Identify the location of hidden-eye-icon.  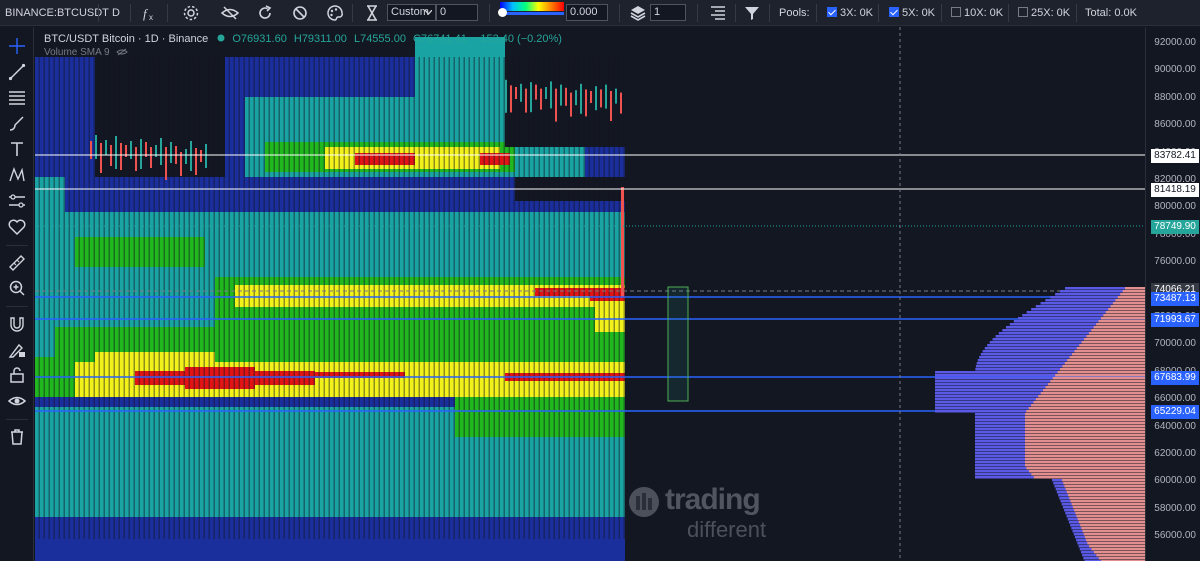
(122, 52).